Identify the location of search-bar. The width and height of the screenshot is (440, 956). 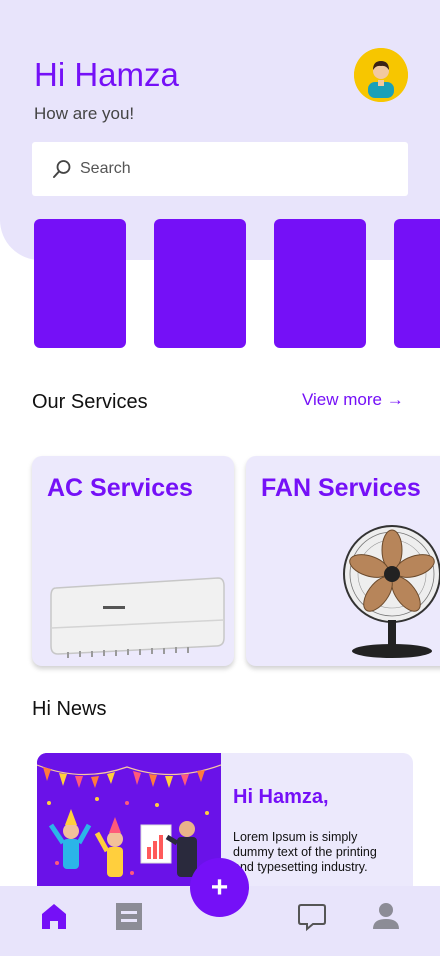
(220, 169).